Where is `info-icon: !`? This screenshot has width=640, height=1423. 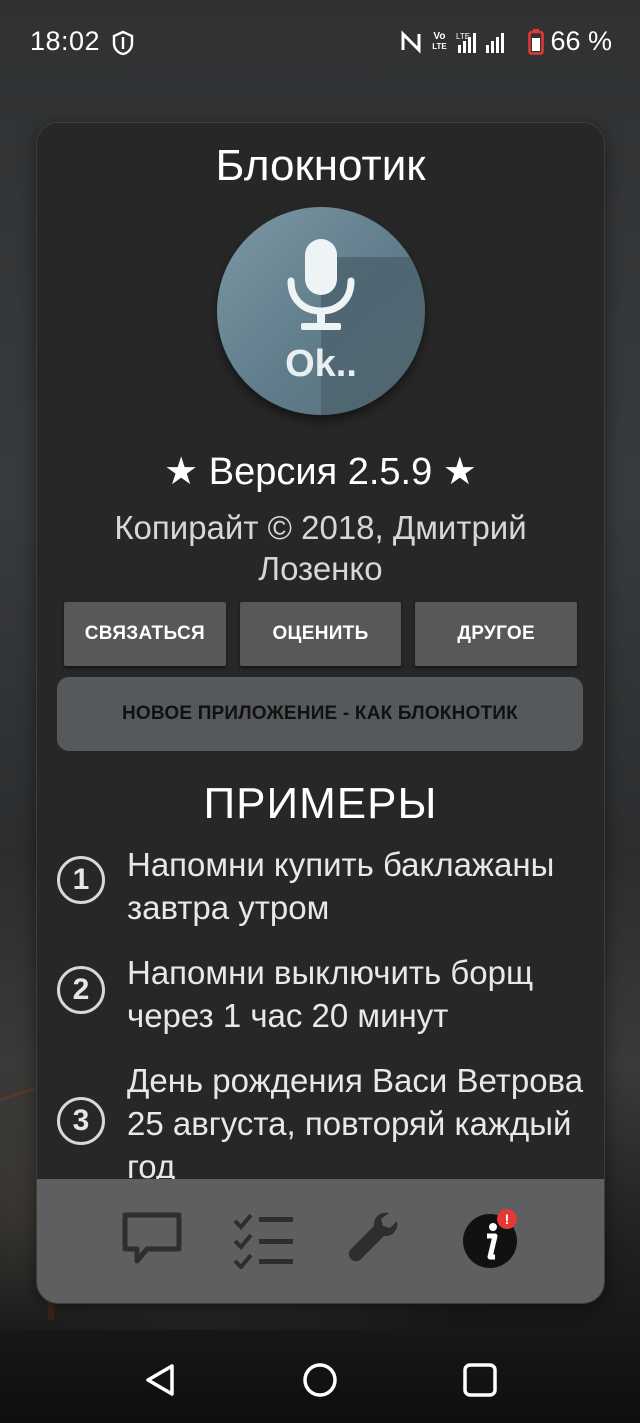
info-icon: ! is located at coordinates (490, 1238).